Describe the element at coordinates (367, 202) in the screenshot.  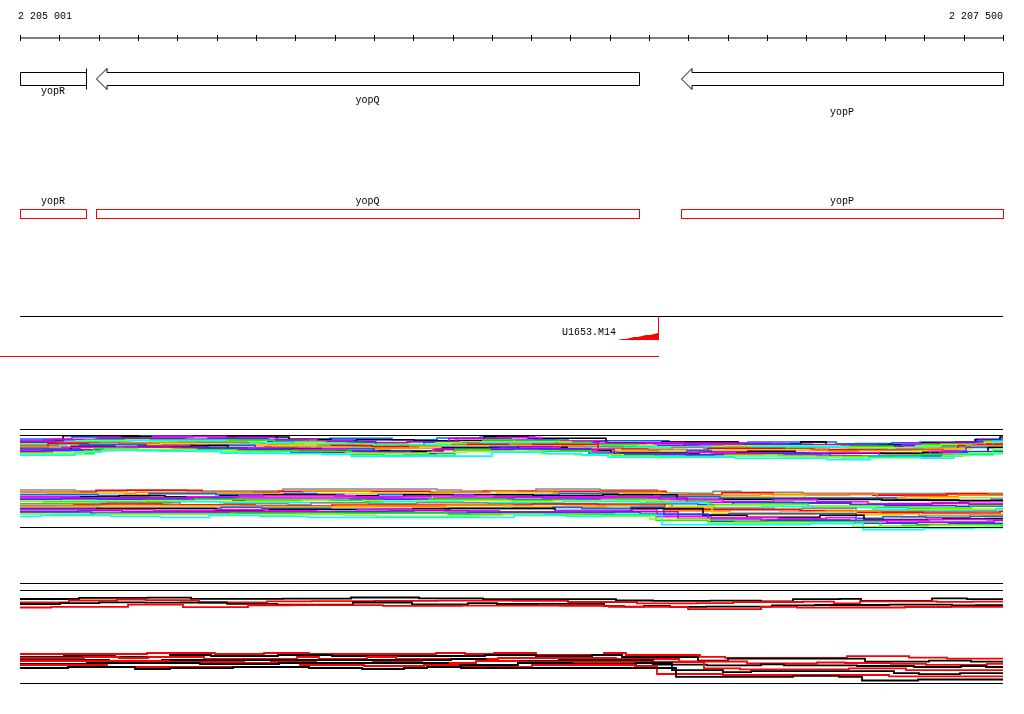
I see `feature-label: yopQ` at that location.